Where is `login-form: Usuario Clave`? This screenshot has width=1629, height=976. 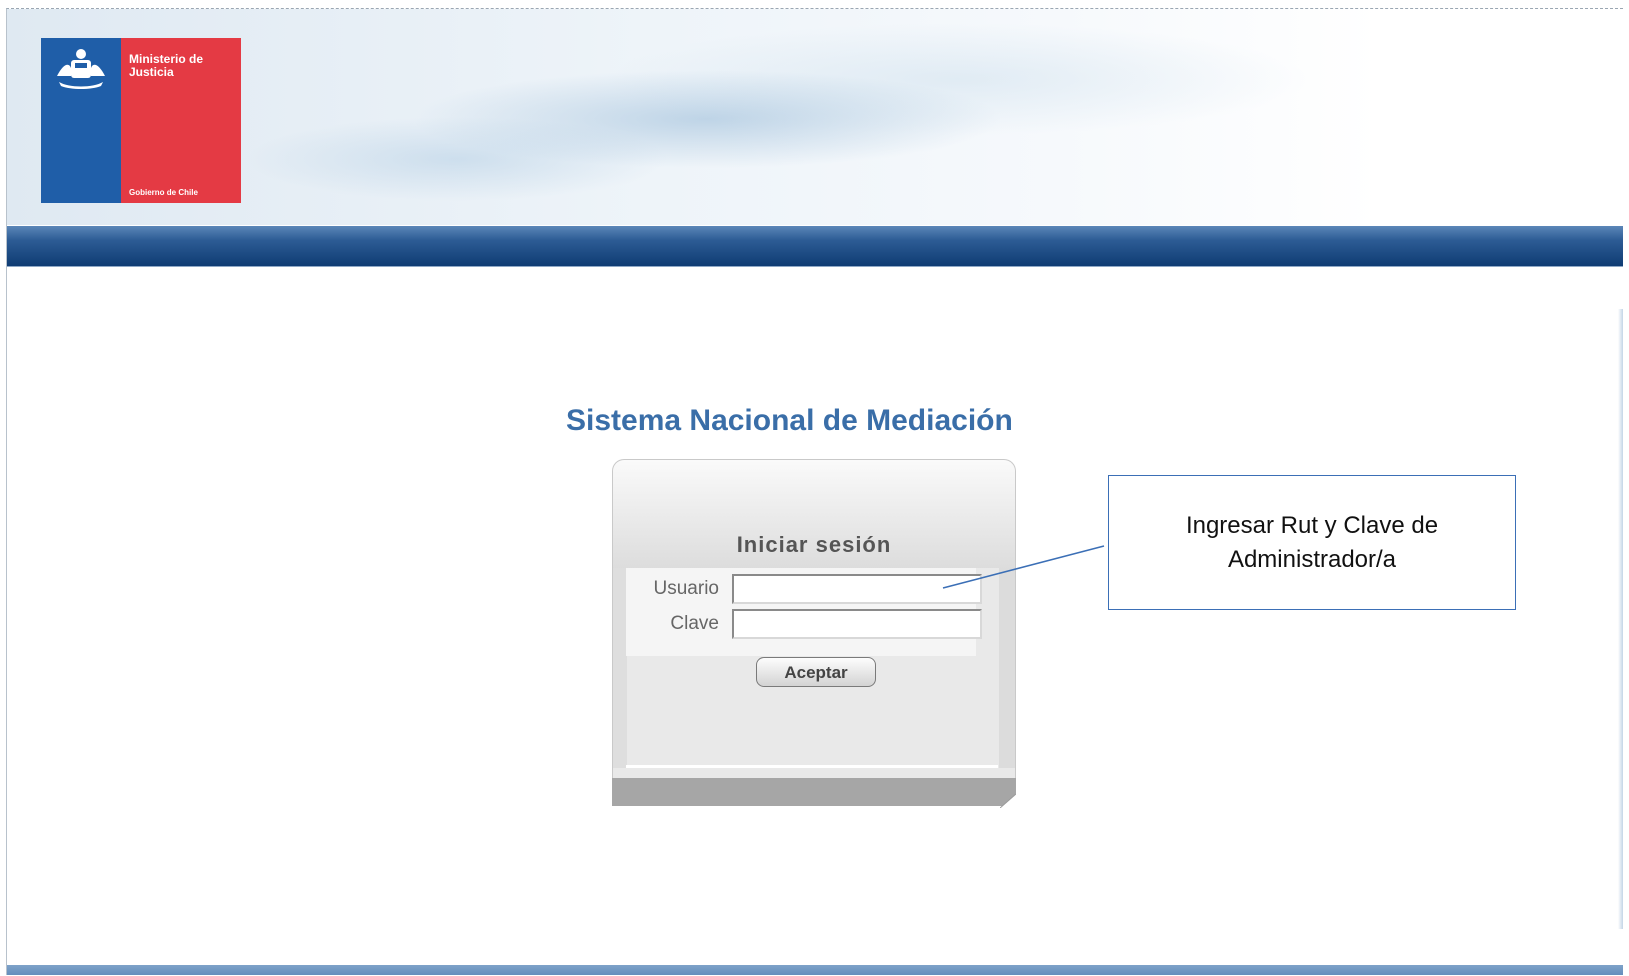 login-form: Usuario Clave is located at coordinates (804, 612).